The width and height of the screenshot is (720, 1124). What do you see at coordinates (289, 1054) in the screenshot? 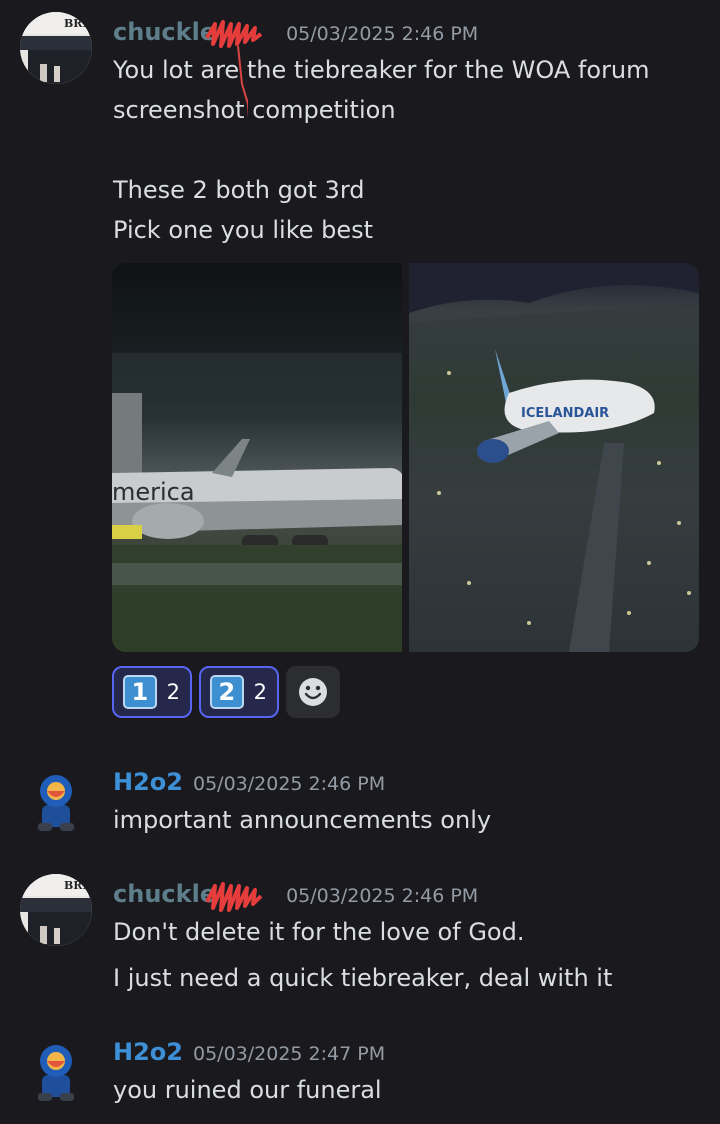
I see `timestamp: 05/03/2025 2:47 PM` at bounding box center [289, 1054].